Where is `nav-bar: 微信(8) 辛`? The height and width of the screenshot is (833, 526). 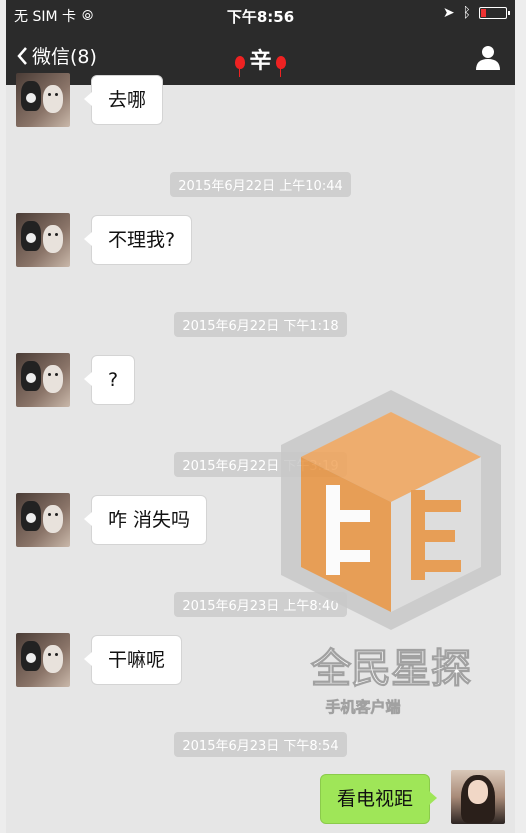
nav-bar: 微信(8) 辛 is located at coordinates (260, 57).